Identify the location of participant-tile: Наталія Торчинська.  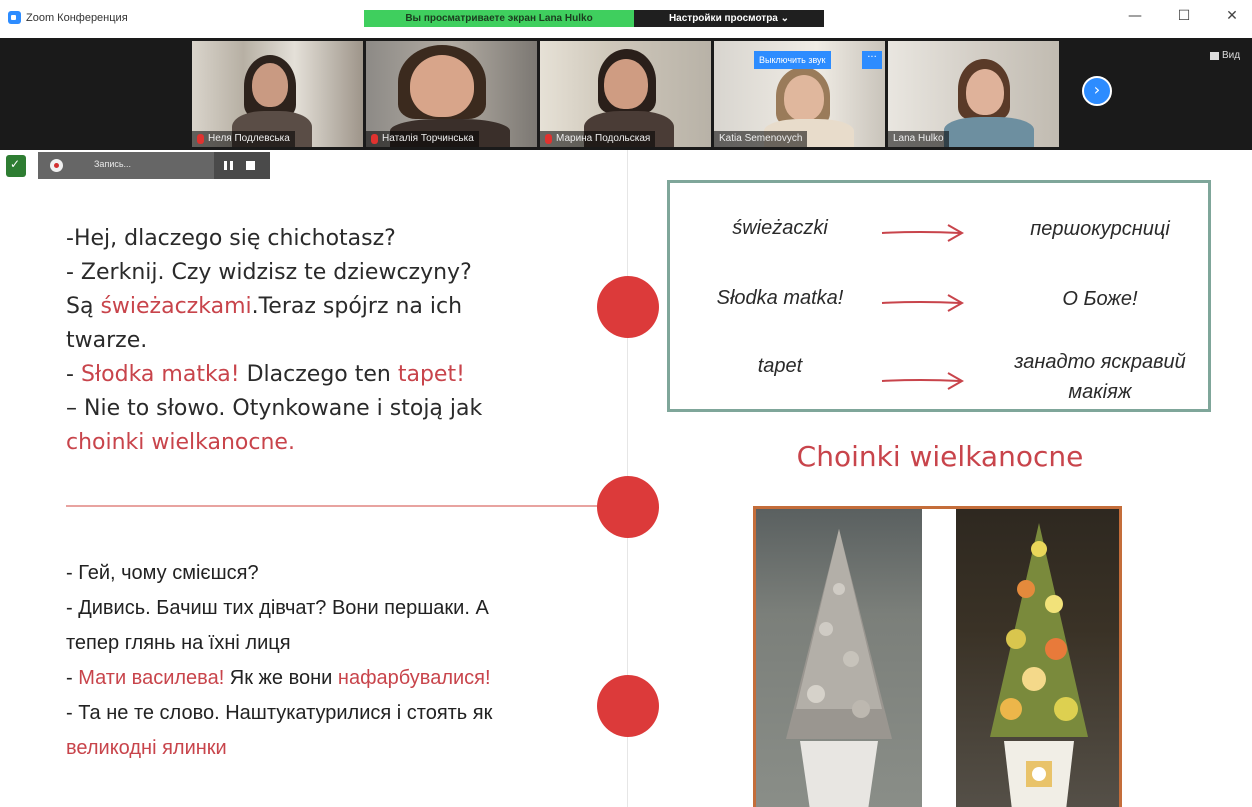
(451, 94).